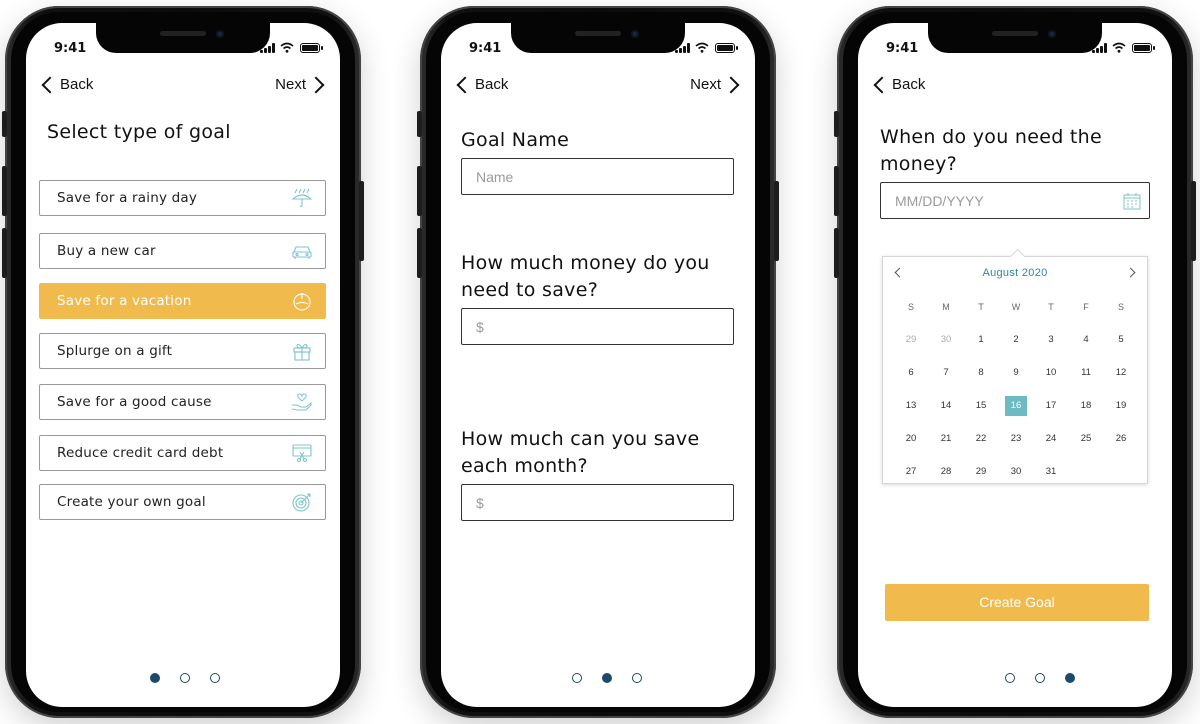  Describe the element at coordinates (1016, 439) in the screenshot. I see `calendar-day: 23` at that location.